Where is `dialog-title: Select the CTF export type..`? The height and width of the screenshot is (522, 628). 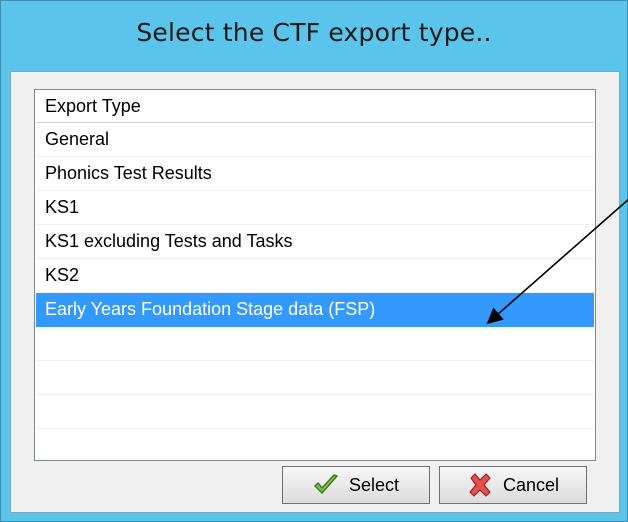 dialog-title: Select the CTF export type.. is located at coordinates (314, 32).